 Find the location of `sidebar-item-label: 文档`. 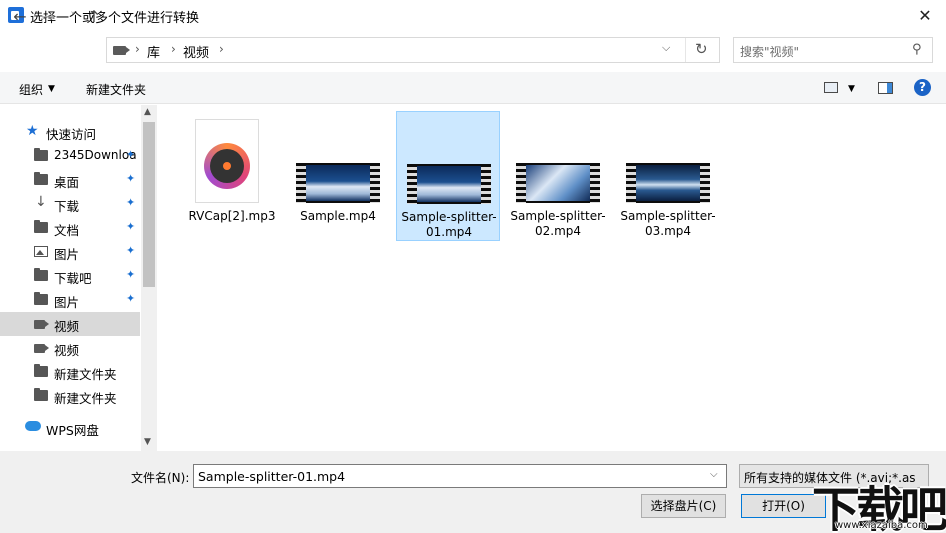

sidebar-item-label: 文档 is located at coordinates (67, 230).